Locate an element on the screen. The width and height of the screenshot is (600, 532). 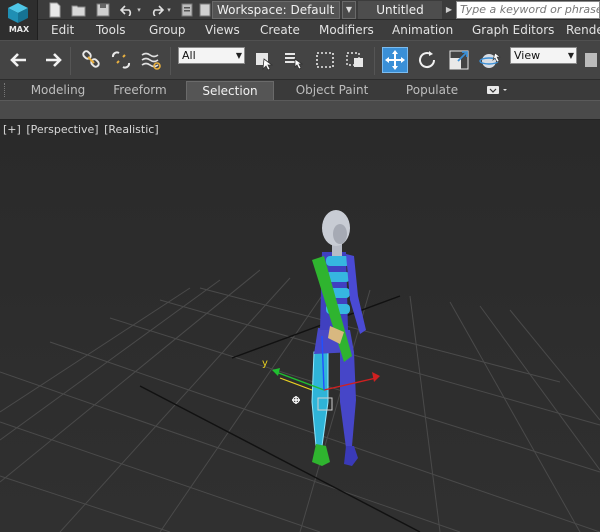
workspace-dropdown-icon: ▼ is located at coordinates (349, 10).